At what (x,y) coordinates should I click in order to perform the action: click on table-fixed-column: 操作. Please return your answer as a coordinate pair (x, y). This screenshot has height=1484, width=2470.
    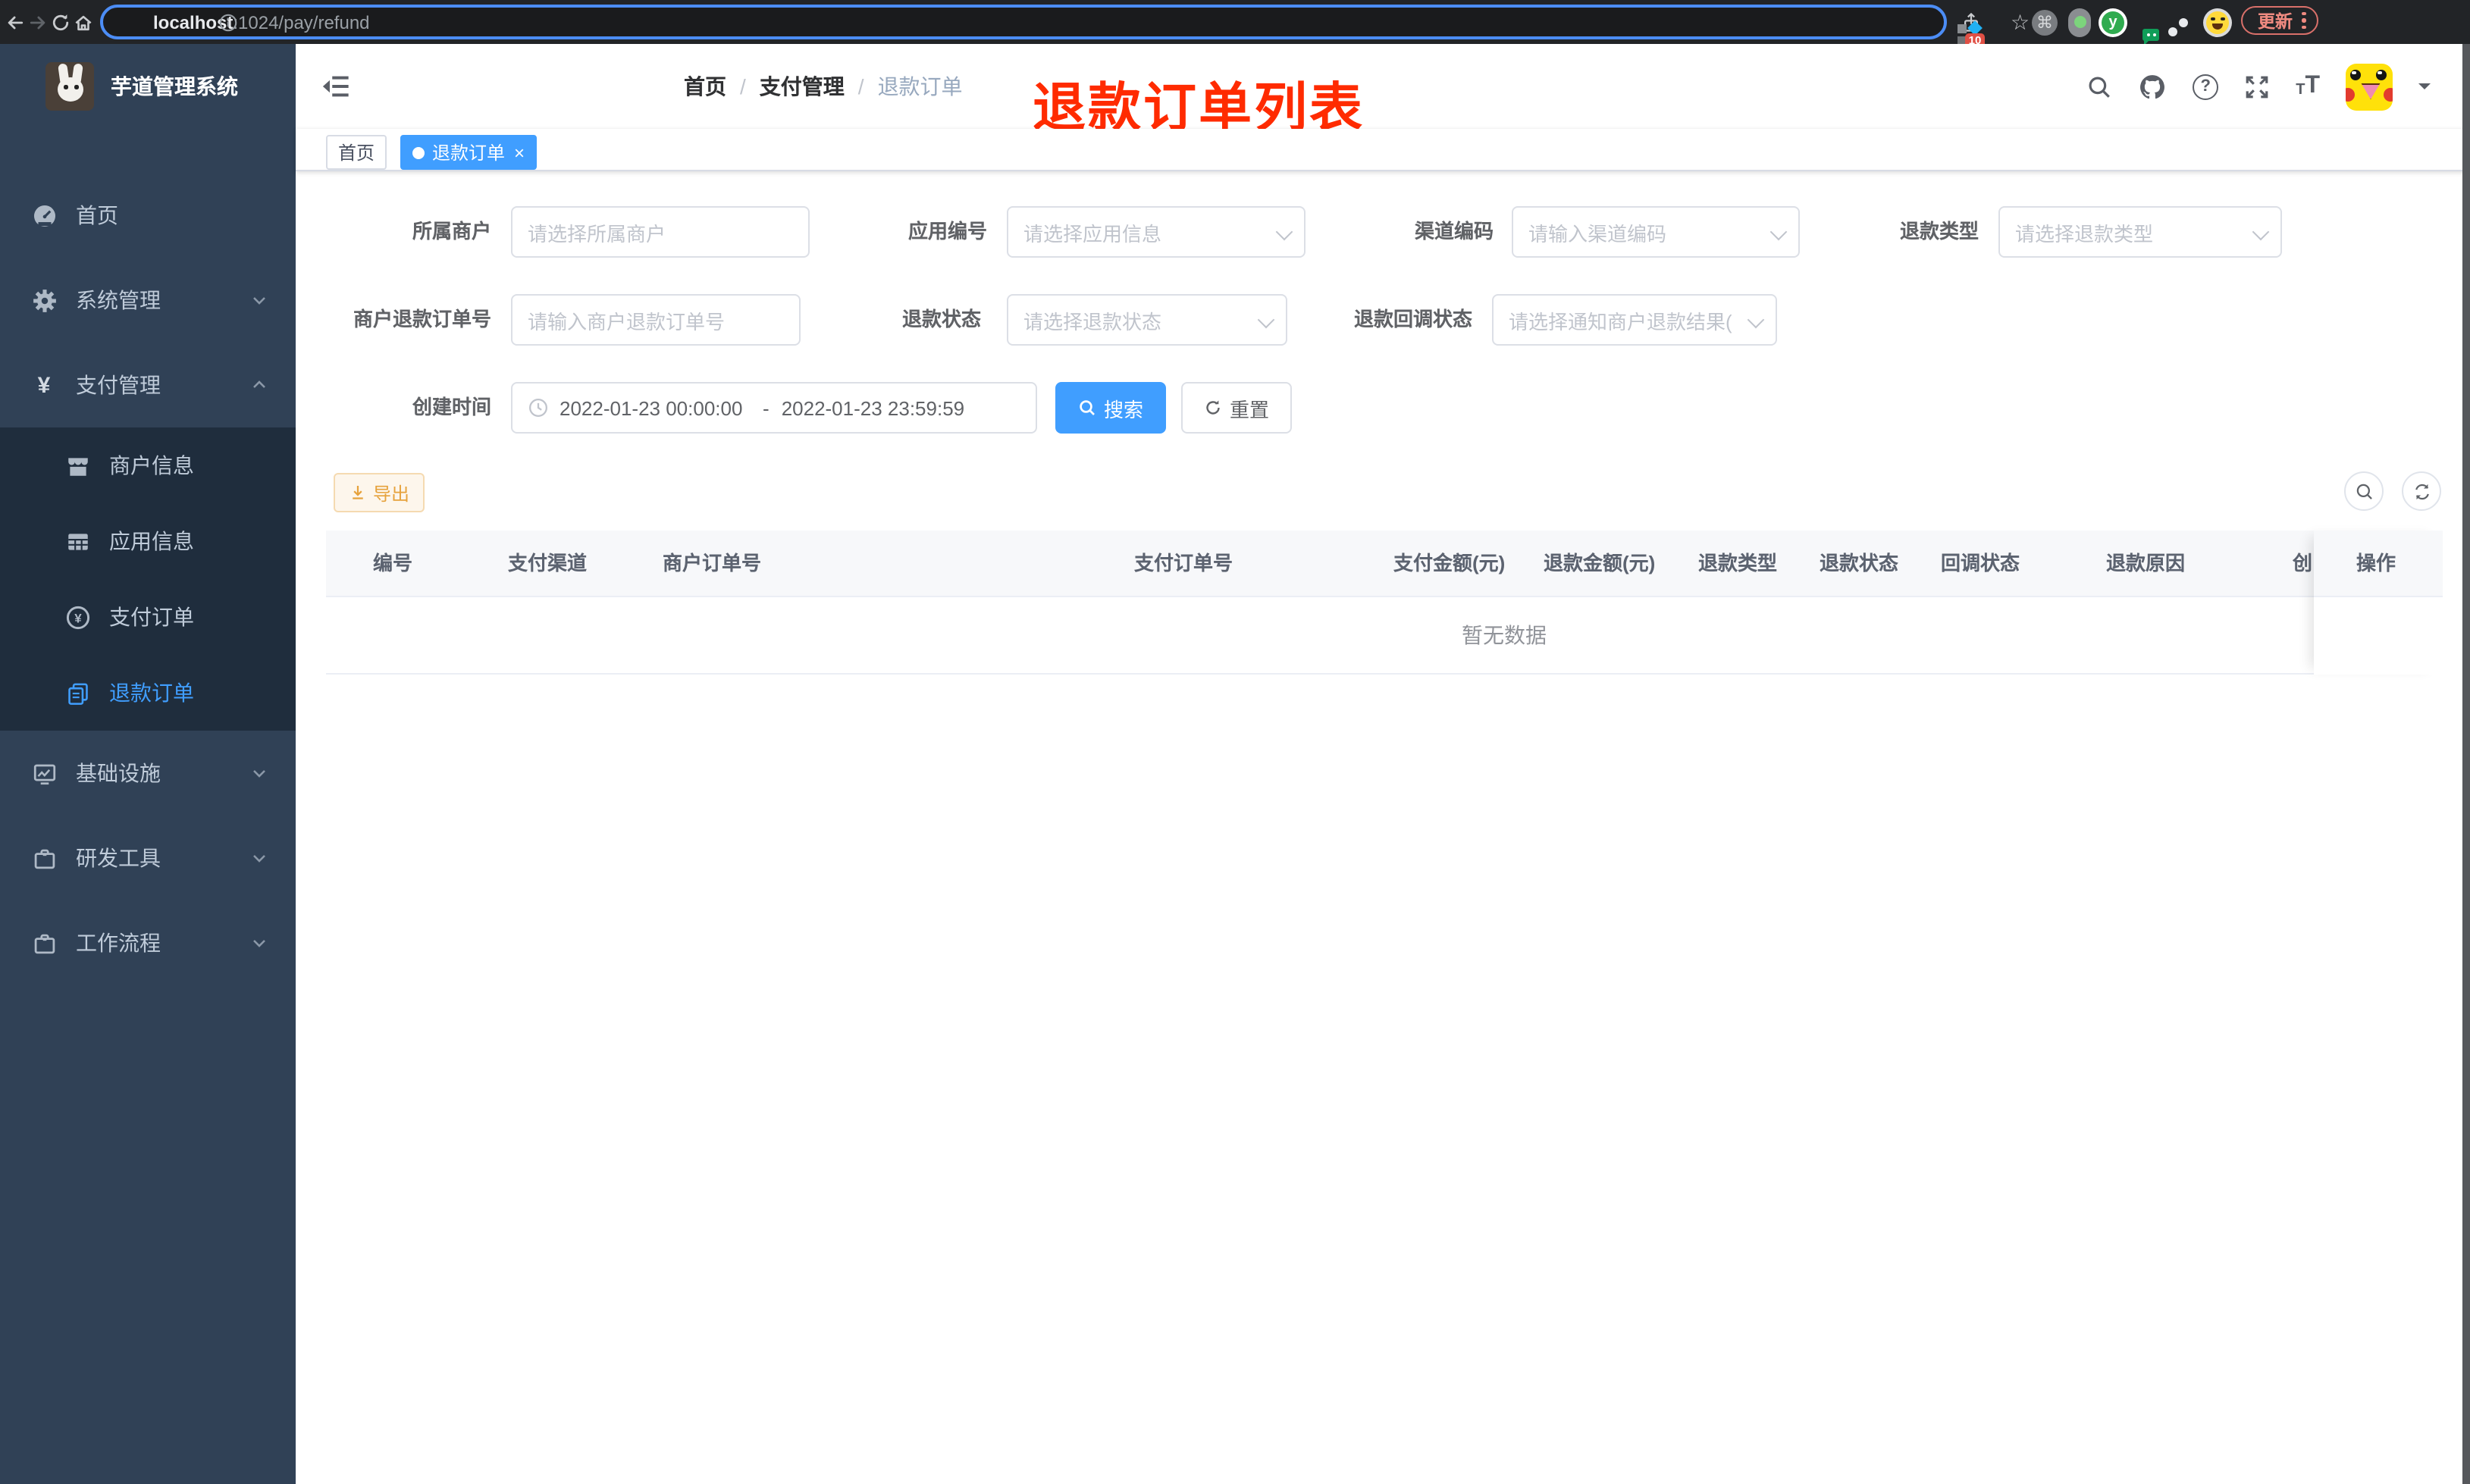
    Looking at the image, I should click on (2378, 603).